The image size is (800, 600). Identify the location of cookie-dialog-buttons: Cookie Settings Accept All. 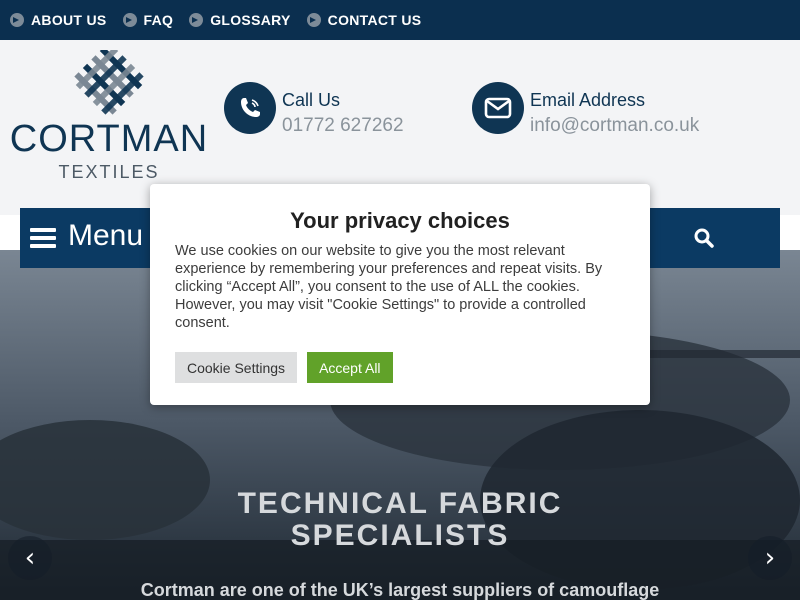
(400, 367).